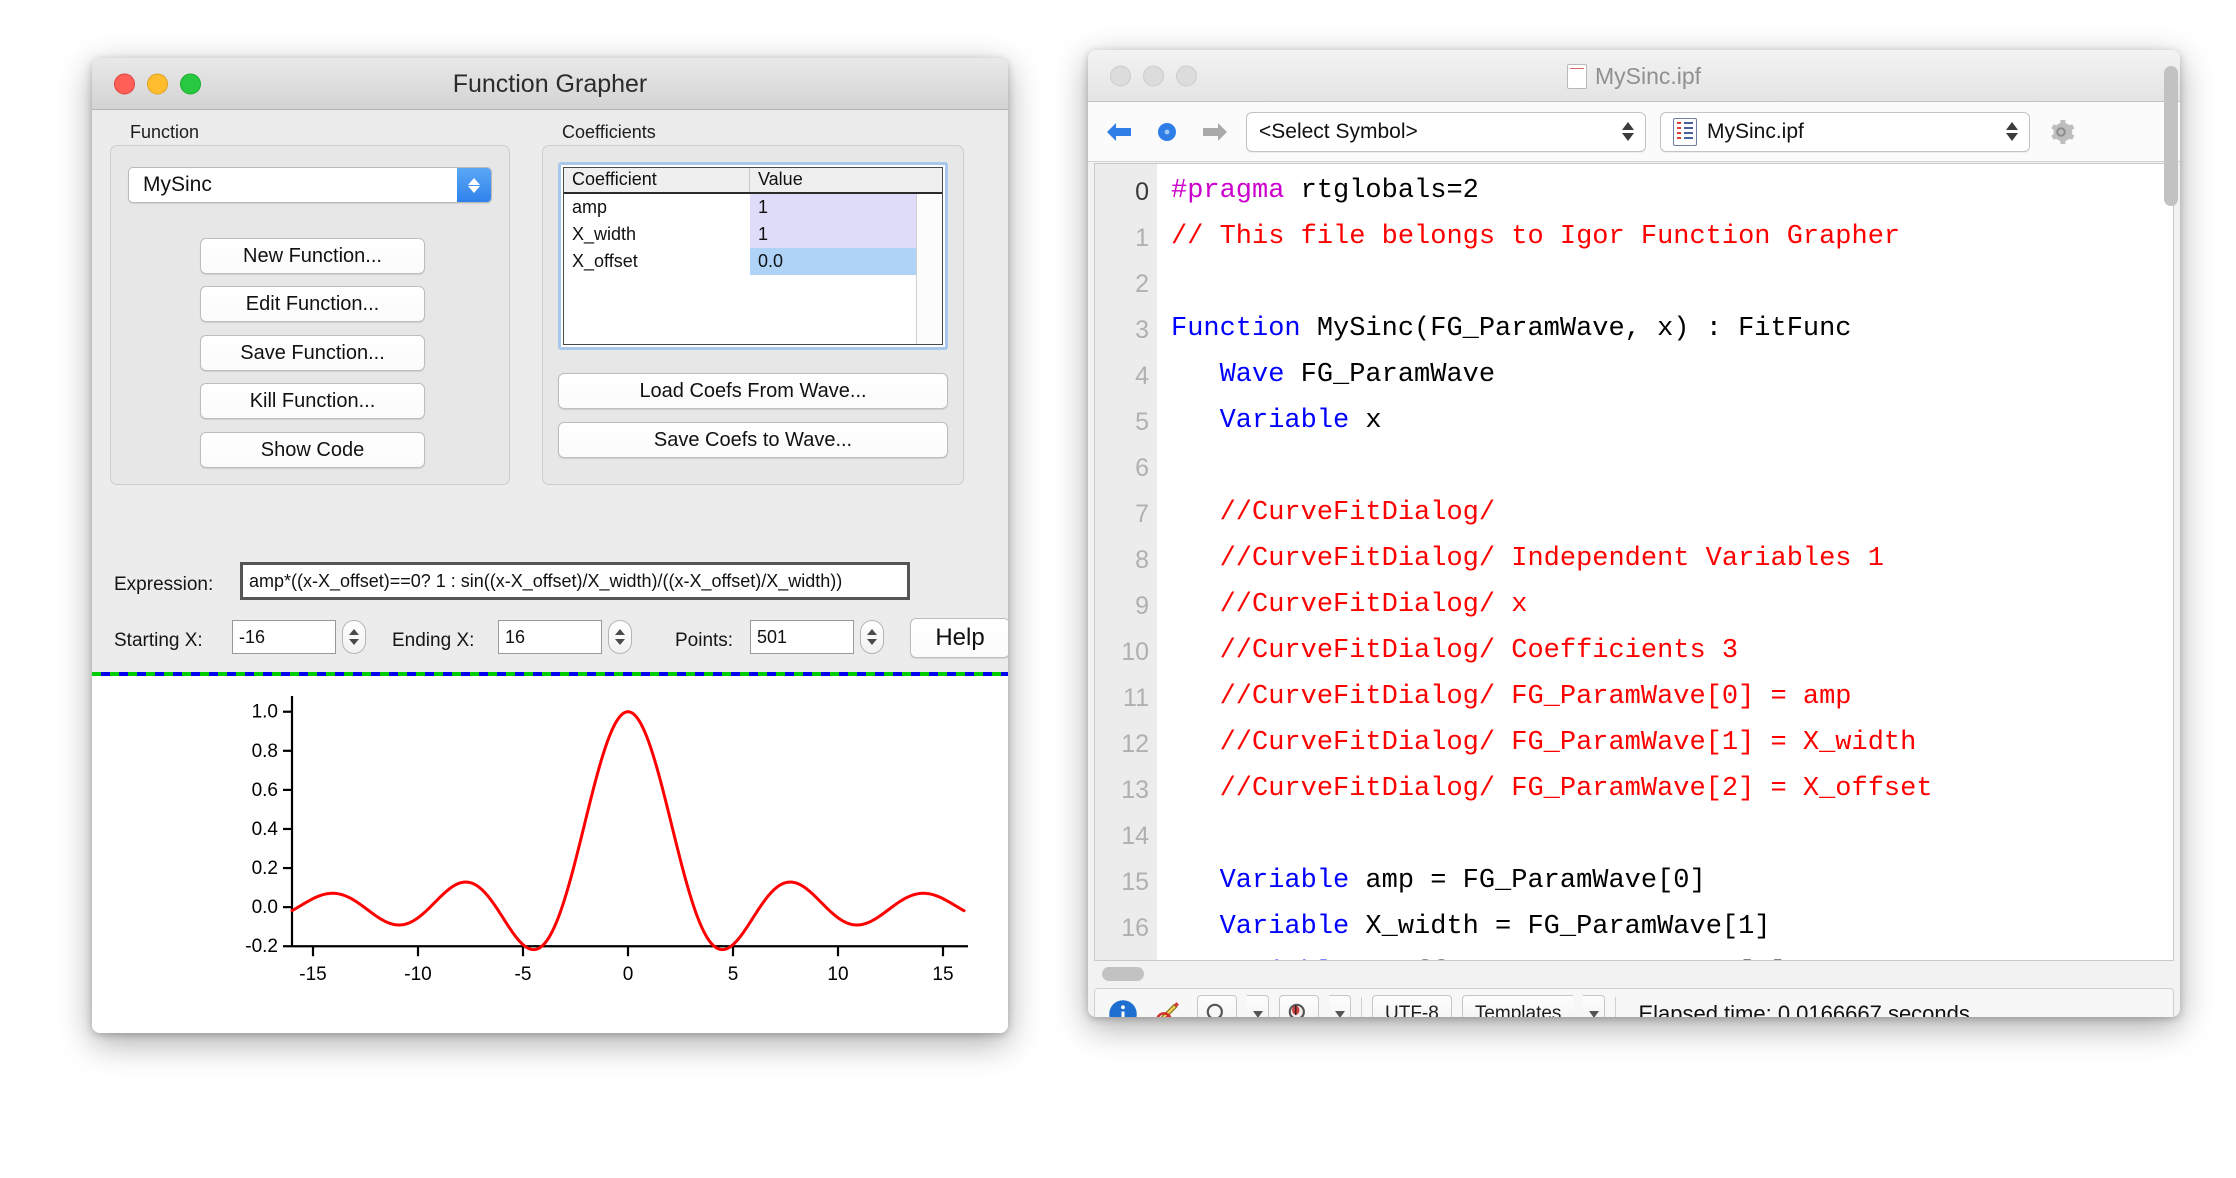  Describe the element at coordinates (550, 637) in the screenshot. I see `ending-x-input: 16` at that location.